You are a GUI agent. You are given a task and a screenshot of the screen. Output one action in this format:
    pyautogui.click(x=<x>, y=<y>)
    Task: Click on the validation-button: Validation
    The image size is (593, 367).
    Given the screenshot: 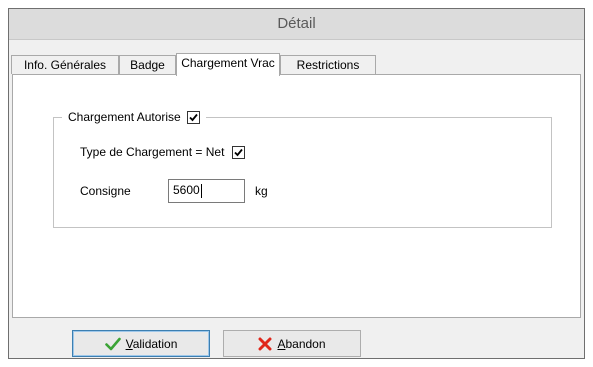 What is the action you would take?
    pyautogui.click(x=141, y=343)
    